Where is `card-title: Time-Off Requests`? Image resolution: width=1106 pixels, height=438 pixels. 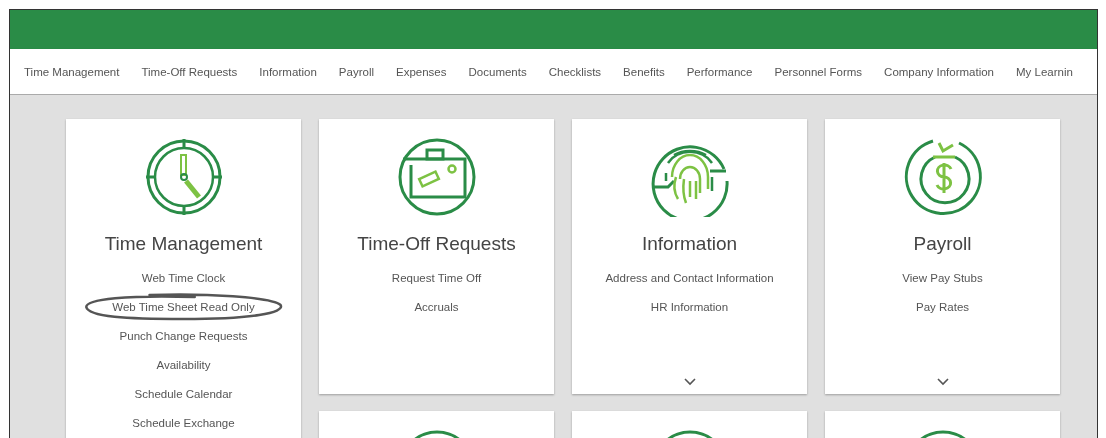 card-title: Time-Off Requests is located at coordinates (436, 244).